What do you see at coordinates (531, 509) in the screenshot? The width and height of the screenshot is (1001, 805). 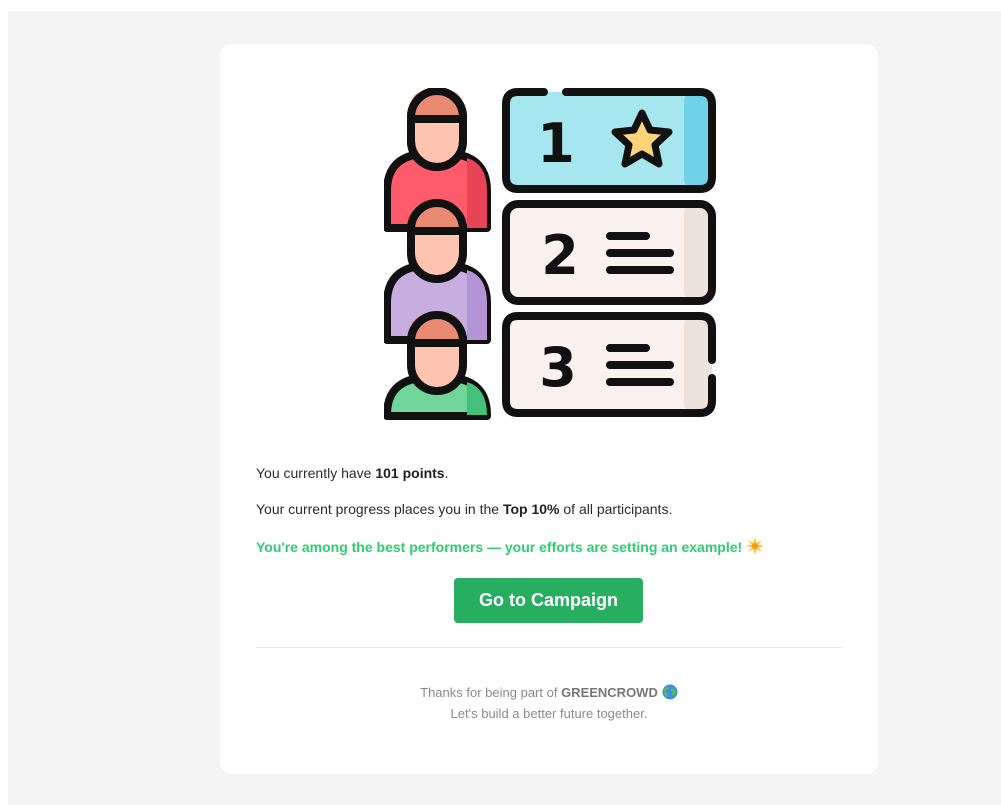 I see `progress-rank-value: Top 10%` at bounding box center [531, 509].